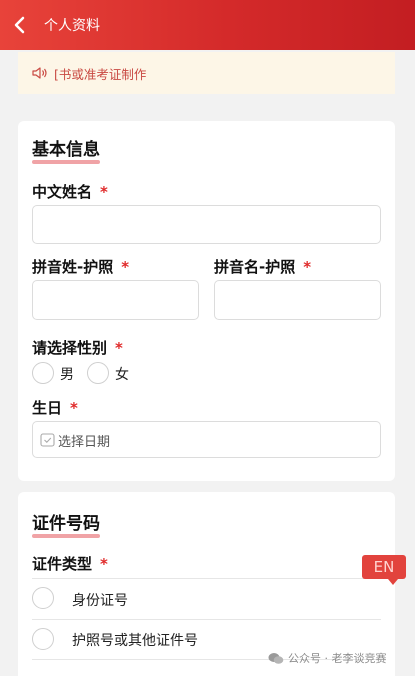 The width and height of the screenshot is (415, 676). What do you see at coordinates (39, 73) in the screenshot?
I see `speaker-icon` at bounding box center [39, 73].